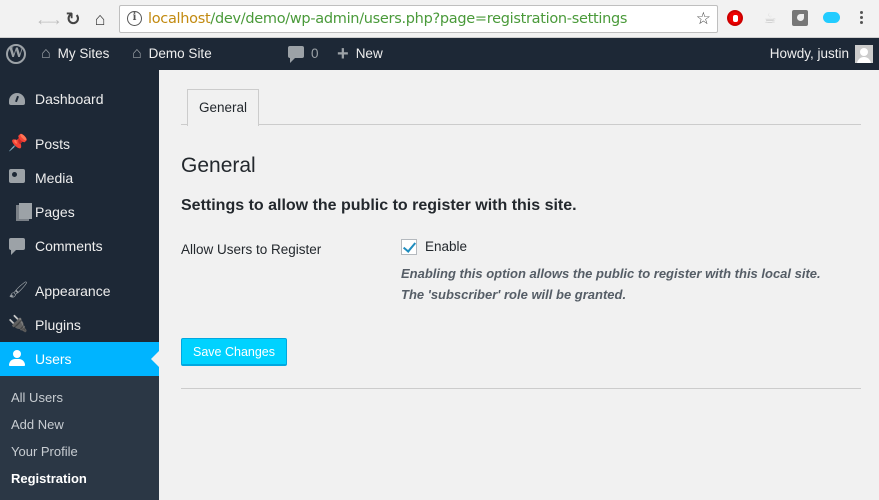 The height and width of the screenshot is (500, 879). What do you see at coordinates (369, 53) in the screenshot?
I see `new-label: New` at bounding box center [369, 53].